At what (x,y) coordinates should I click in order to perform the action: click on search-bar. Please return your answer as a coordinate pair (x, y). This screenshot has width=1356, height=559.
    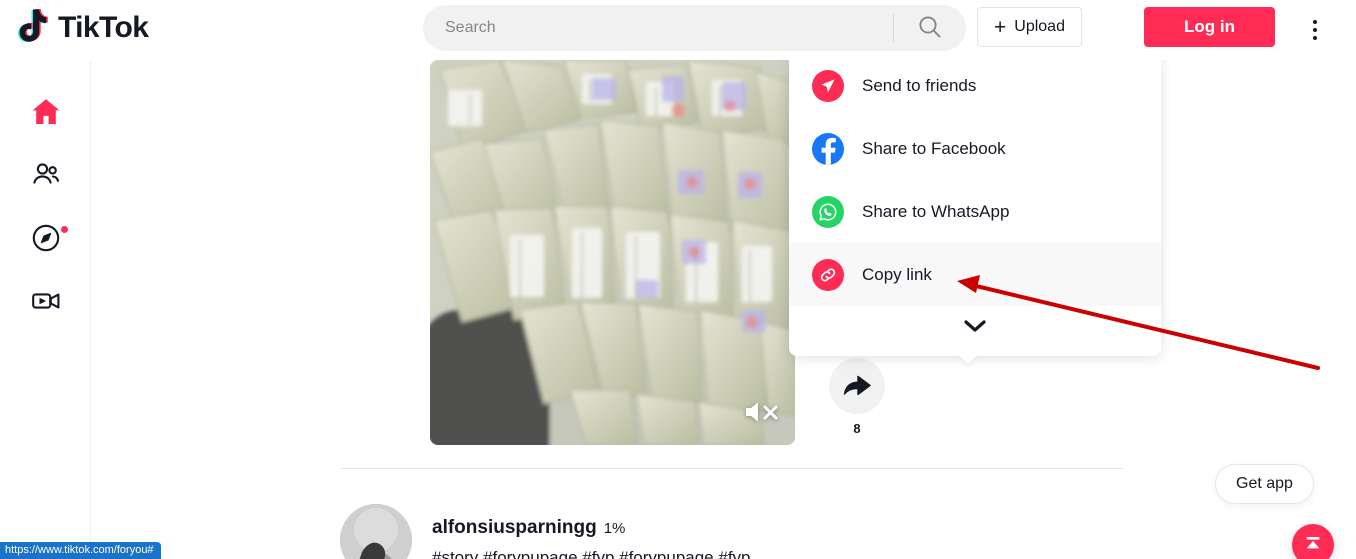
    Looking at the image, I should click on (694, 28).